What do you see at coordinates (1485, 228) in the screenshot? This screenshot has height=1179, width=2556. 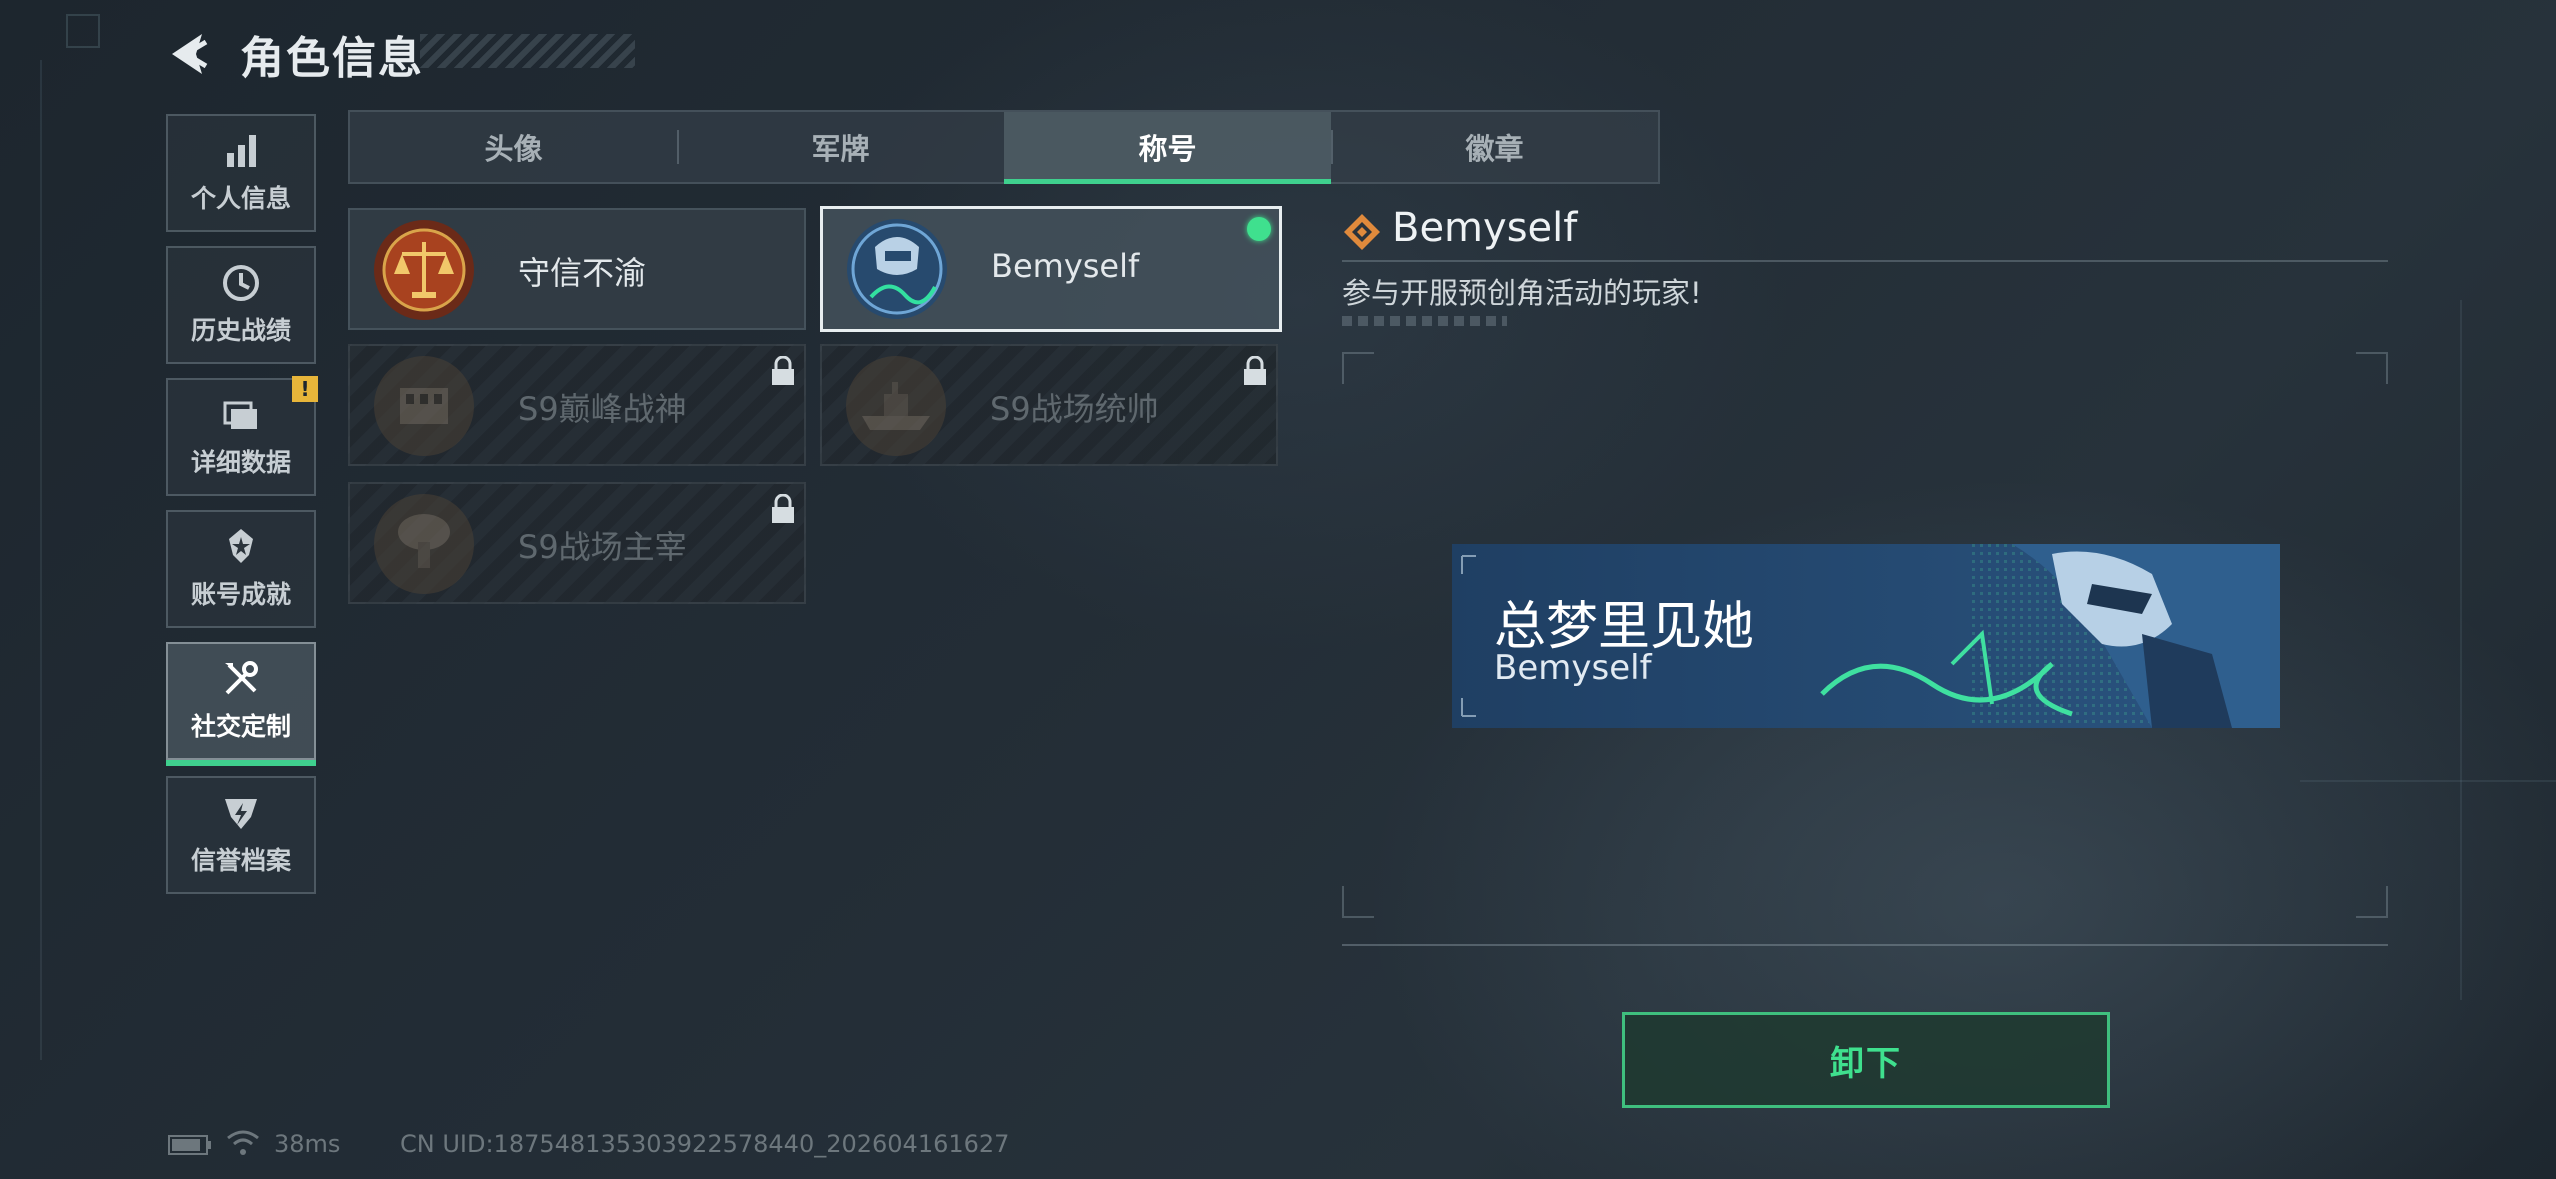 I see `detail-title-name: Bemyself` at bounding box center [1485, 228].